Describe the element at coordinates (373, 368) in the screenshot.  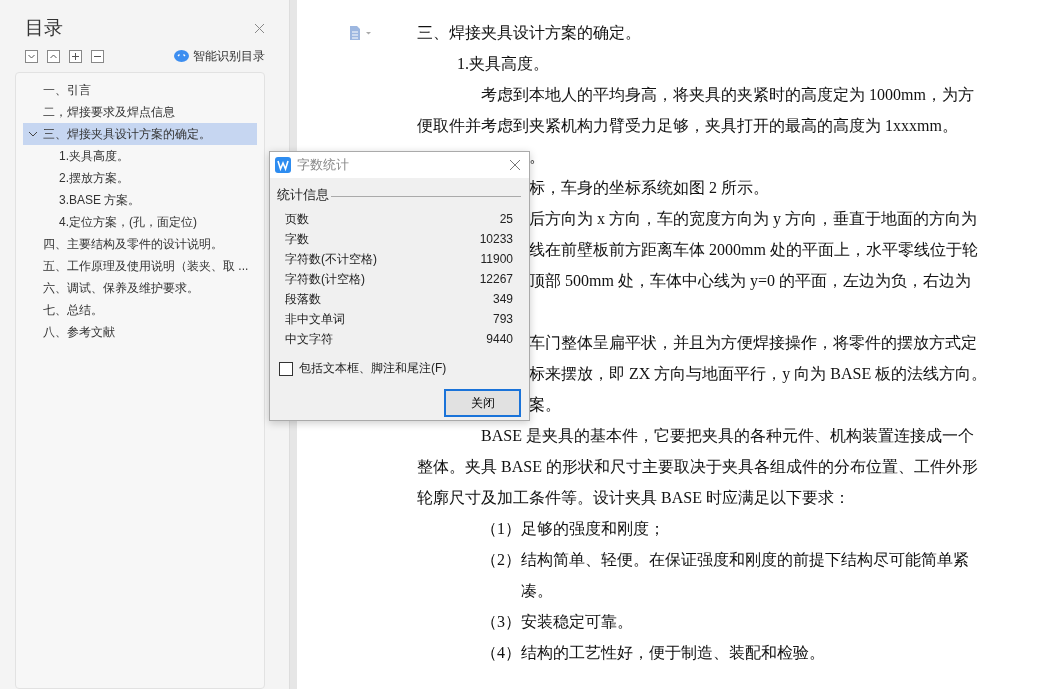
I see `checkbox-label: 包括文本框、脚注和尾注(F)` at that location.